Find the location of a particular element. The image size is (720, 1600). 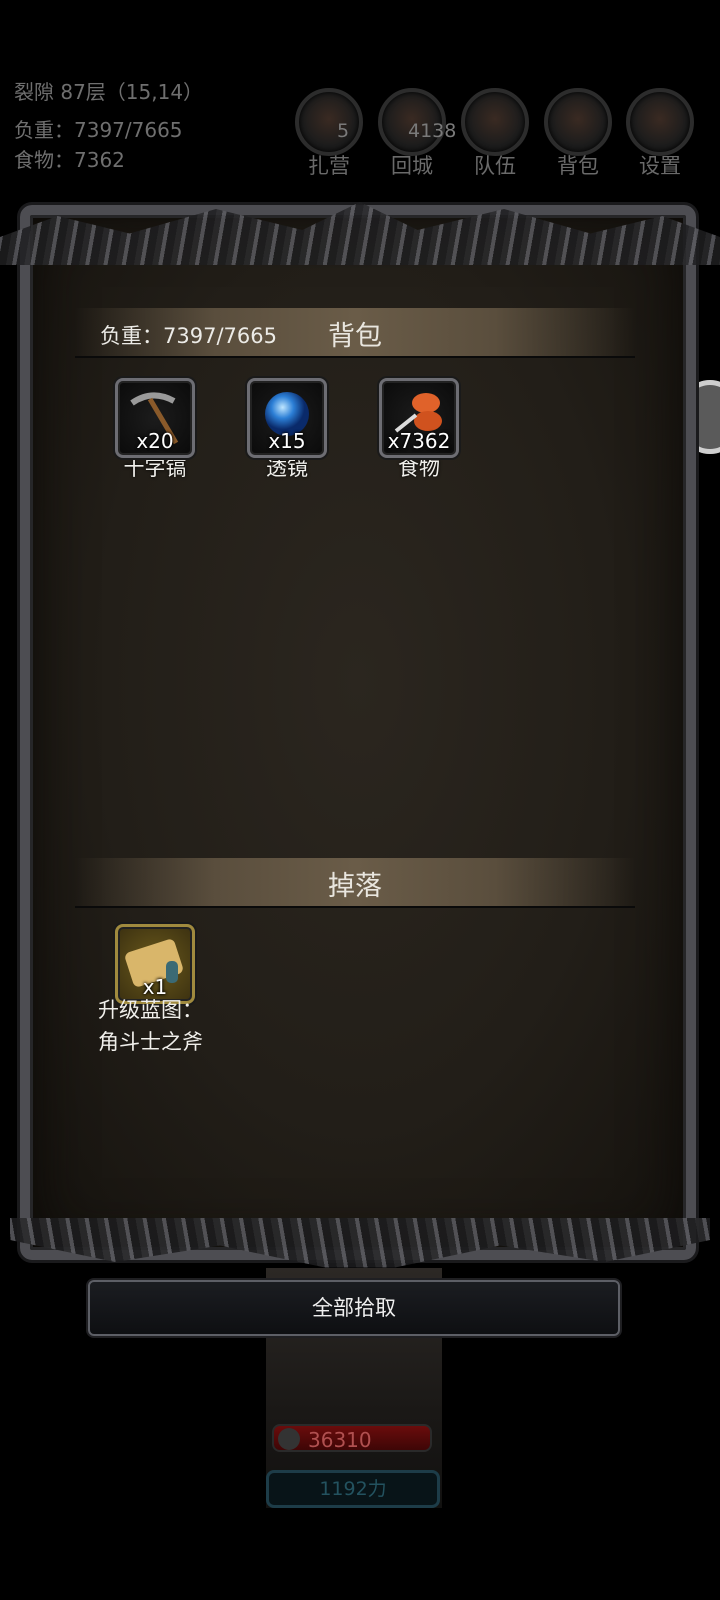

return-town-badge: 4138 is located at coordinates (432, 131).